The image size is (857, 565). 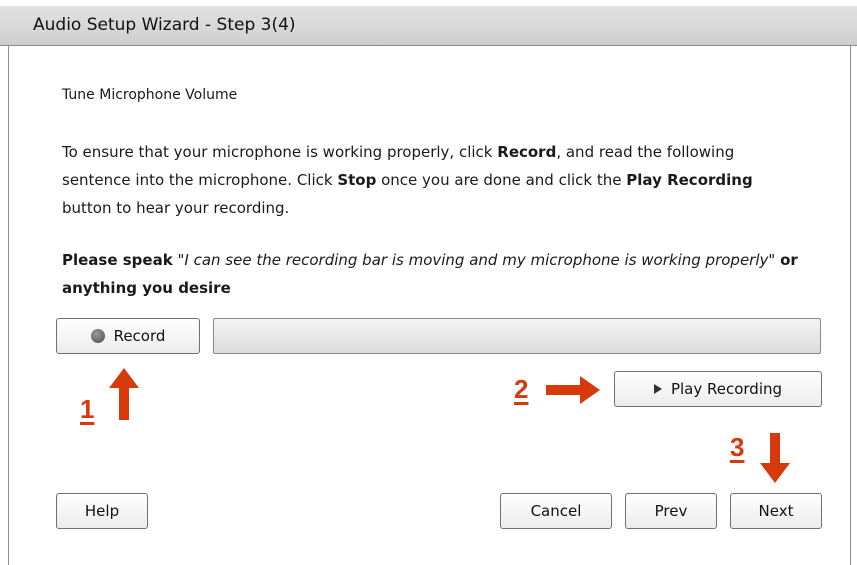 I want to click on step-1-marker: 1, so click(x=87, y=409).